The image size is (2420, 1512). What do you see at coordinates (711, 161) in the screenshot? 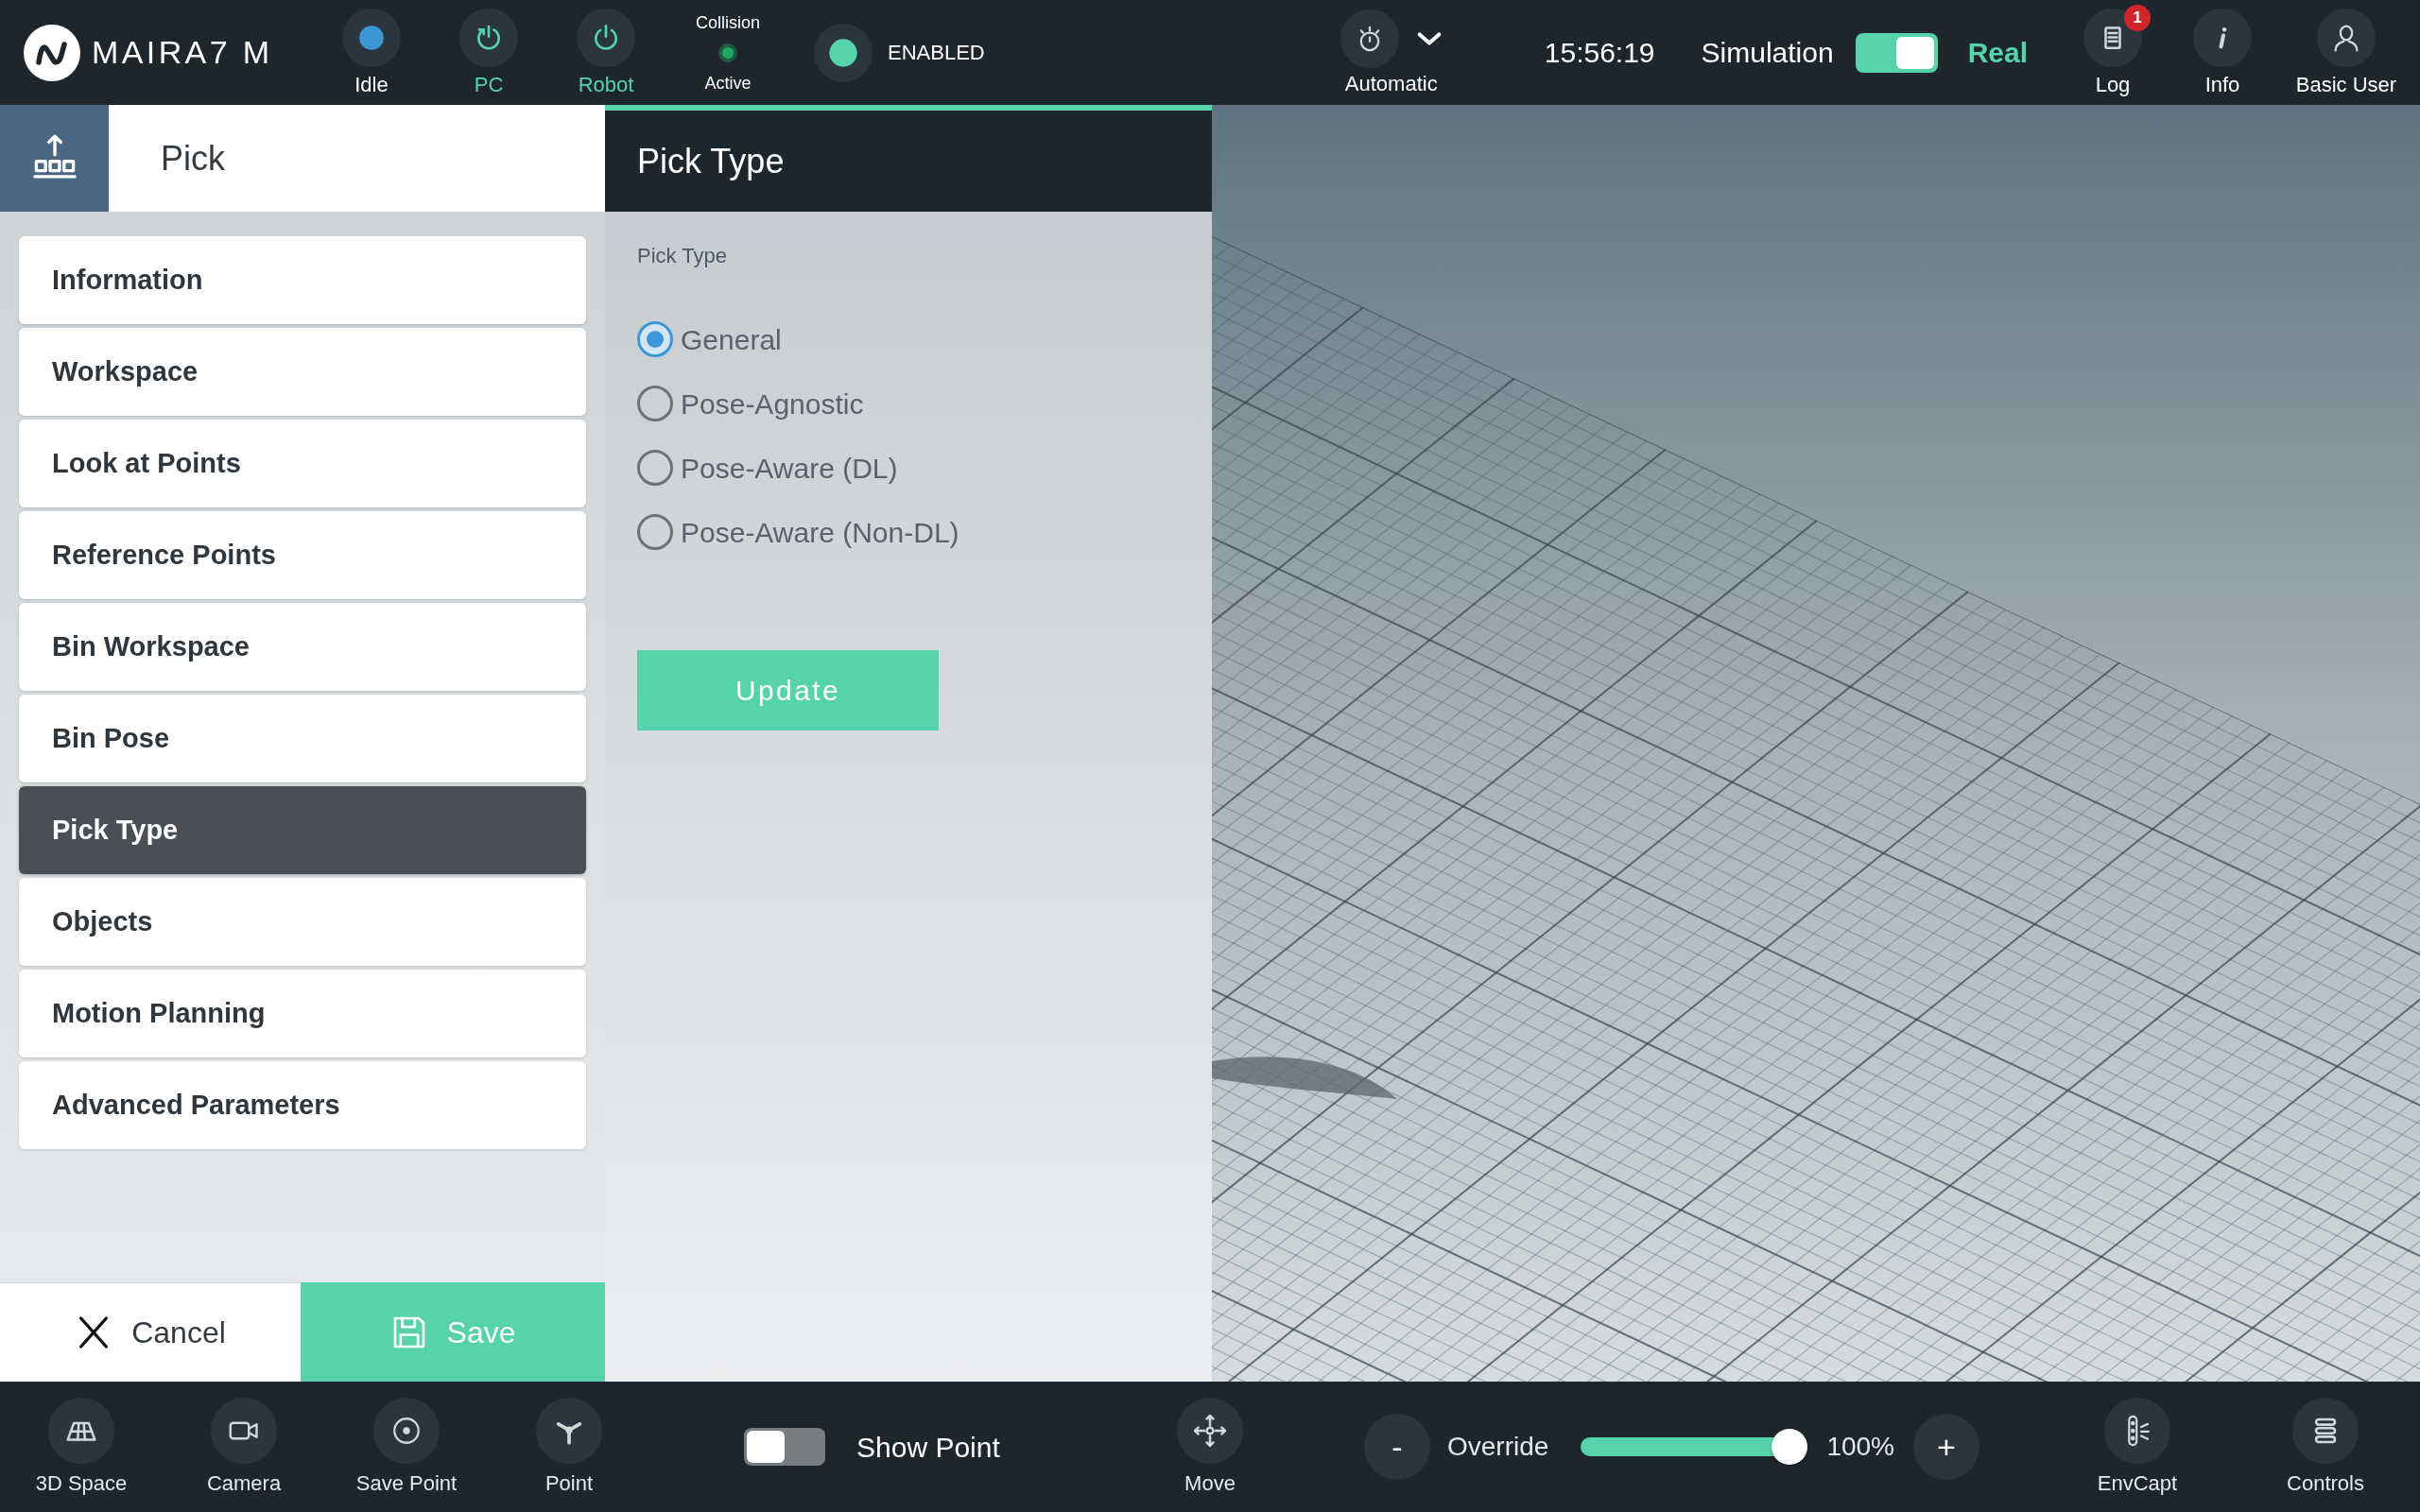
I see `panel-title: Pick Type` at bounding box center [711, 161].